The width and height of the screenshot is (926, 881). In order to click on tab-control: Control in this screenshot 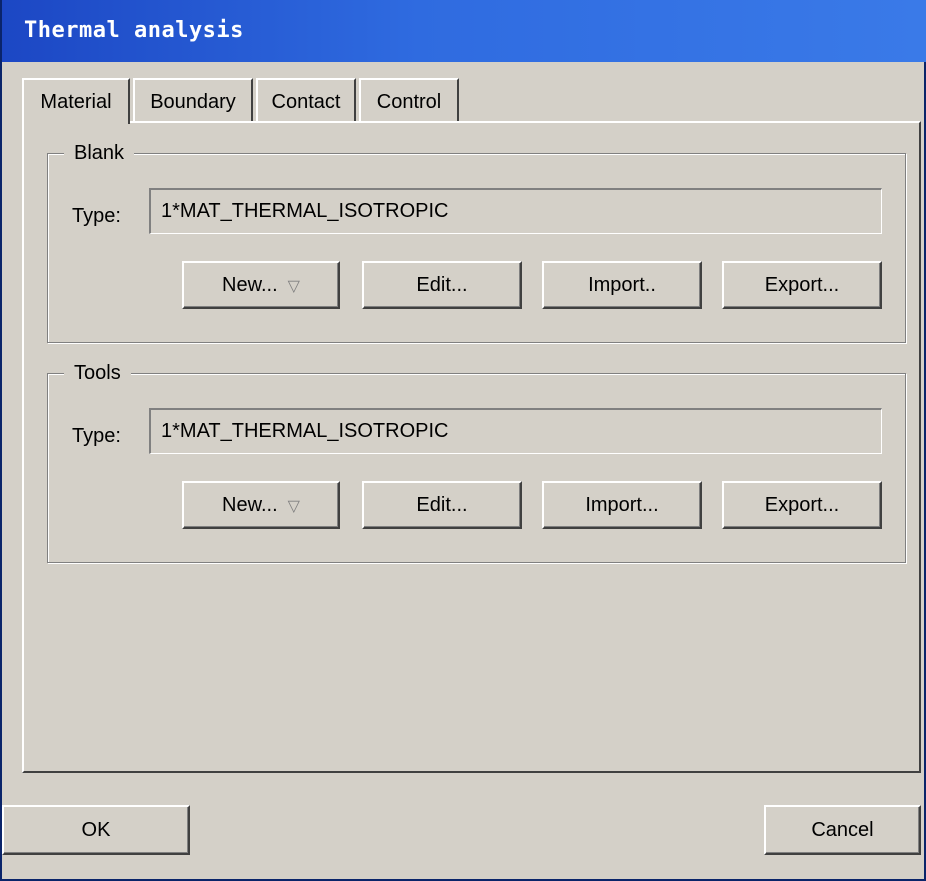, I will do `click(409, 100)`.